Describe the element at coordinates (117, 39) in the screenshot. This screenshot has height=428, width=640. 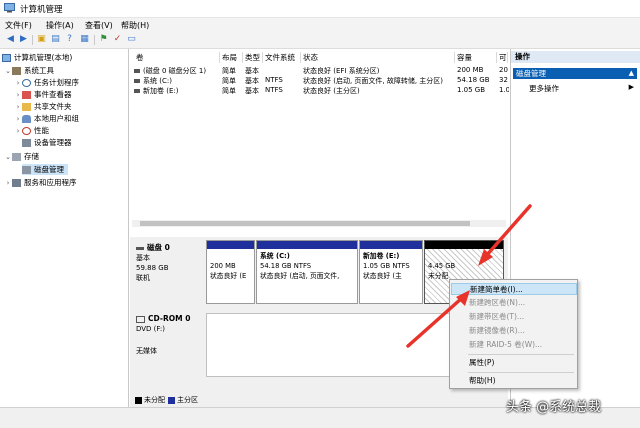
I see `check-icon: ✓` at that location.